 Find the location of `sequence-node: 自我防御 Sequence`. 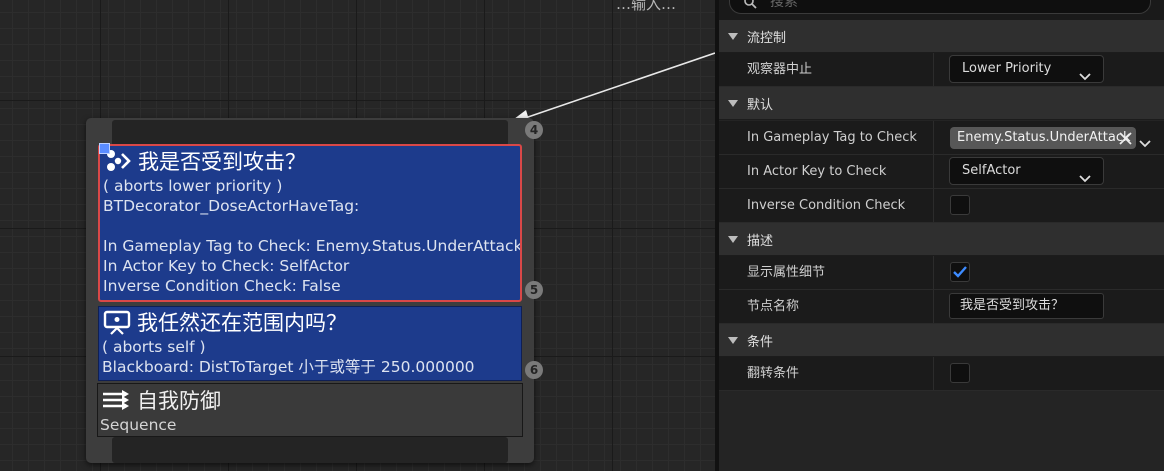

sequence-node: 自我防御 Sequence is located at coordinates (310, 410).